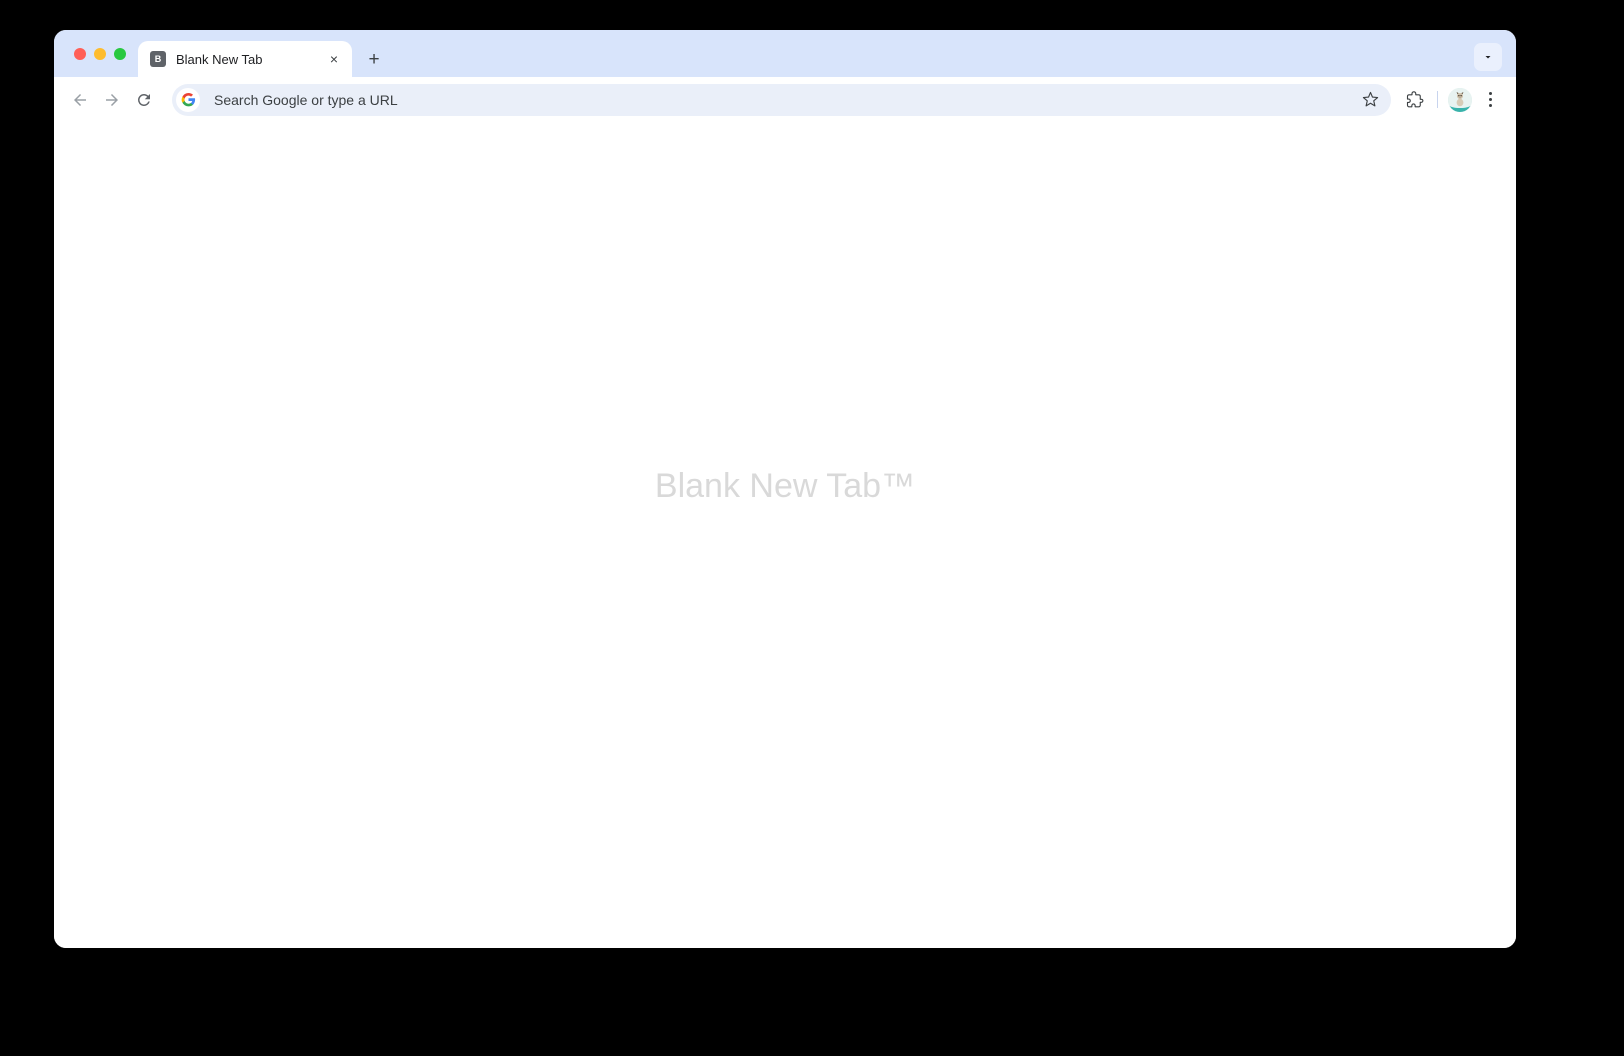 This screenshot has height=1056, width=1624. Describe the element at coordinates (120, 53) in the screenshot. I see `maximize-window-button` at that location.